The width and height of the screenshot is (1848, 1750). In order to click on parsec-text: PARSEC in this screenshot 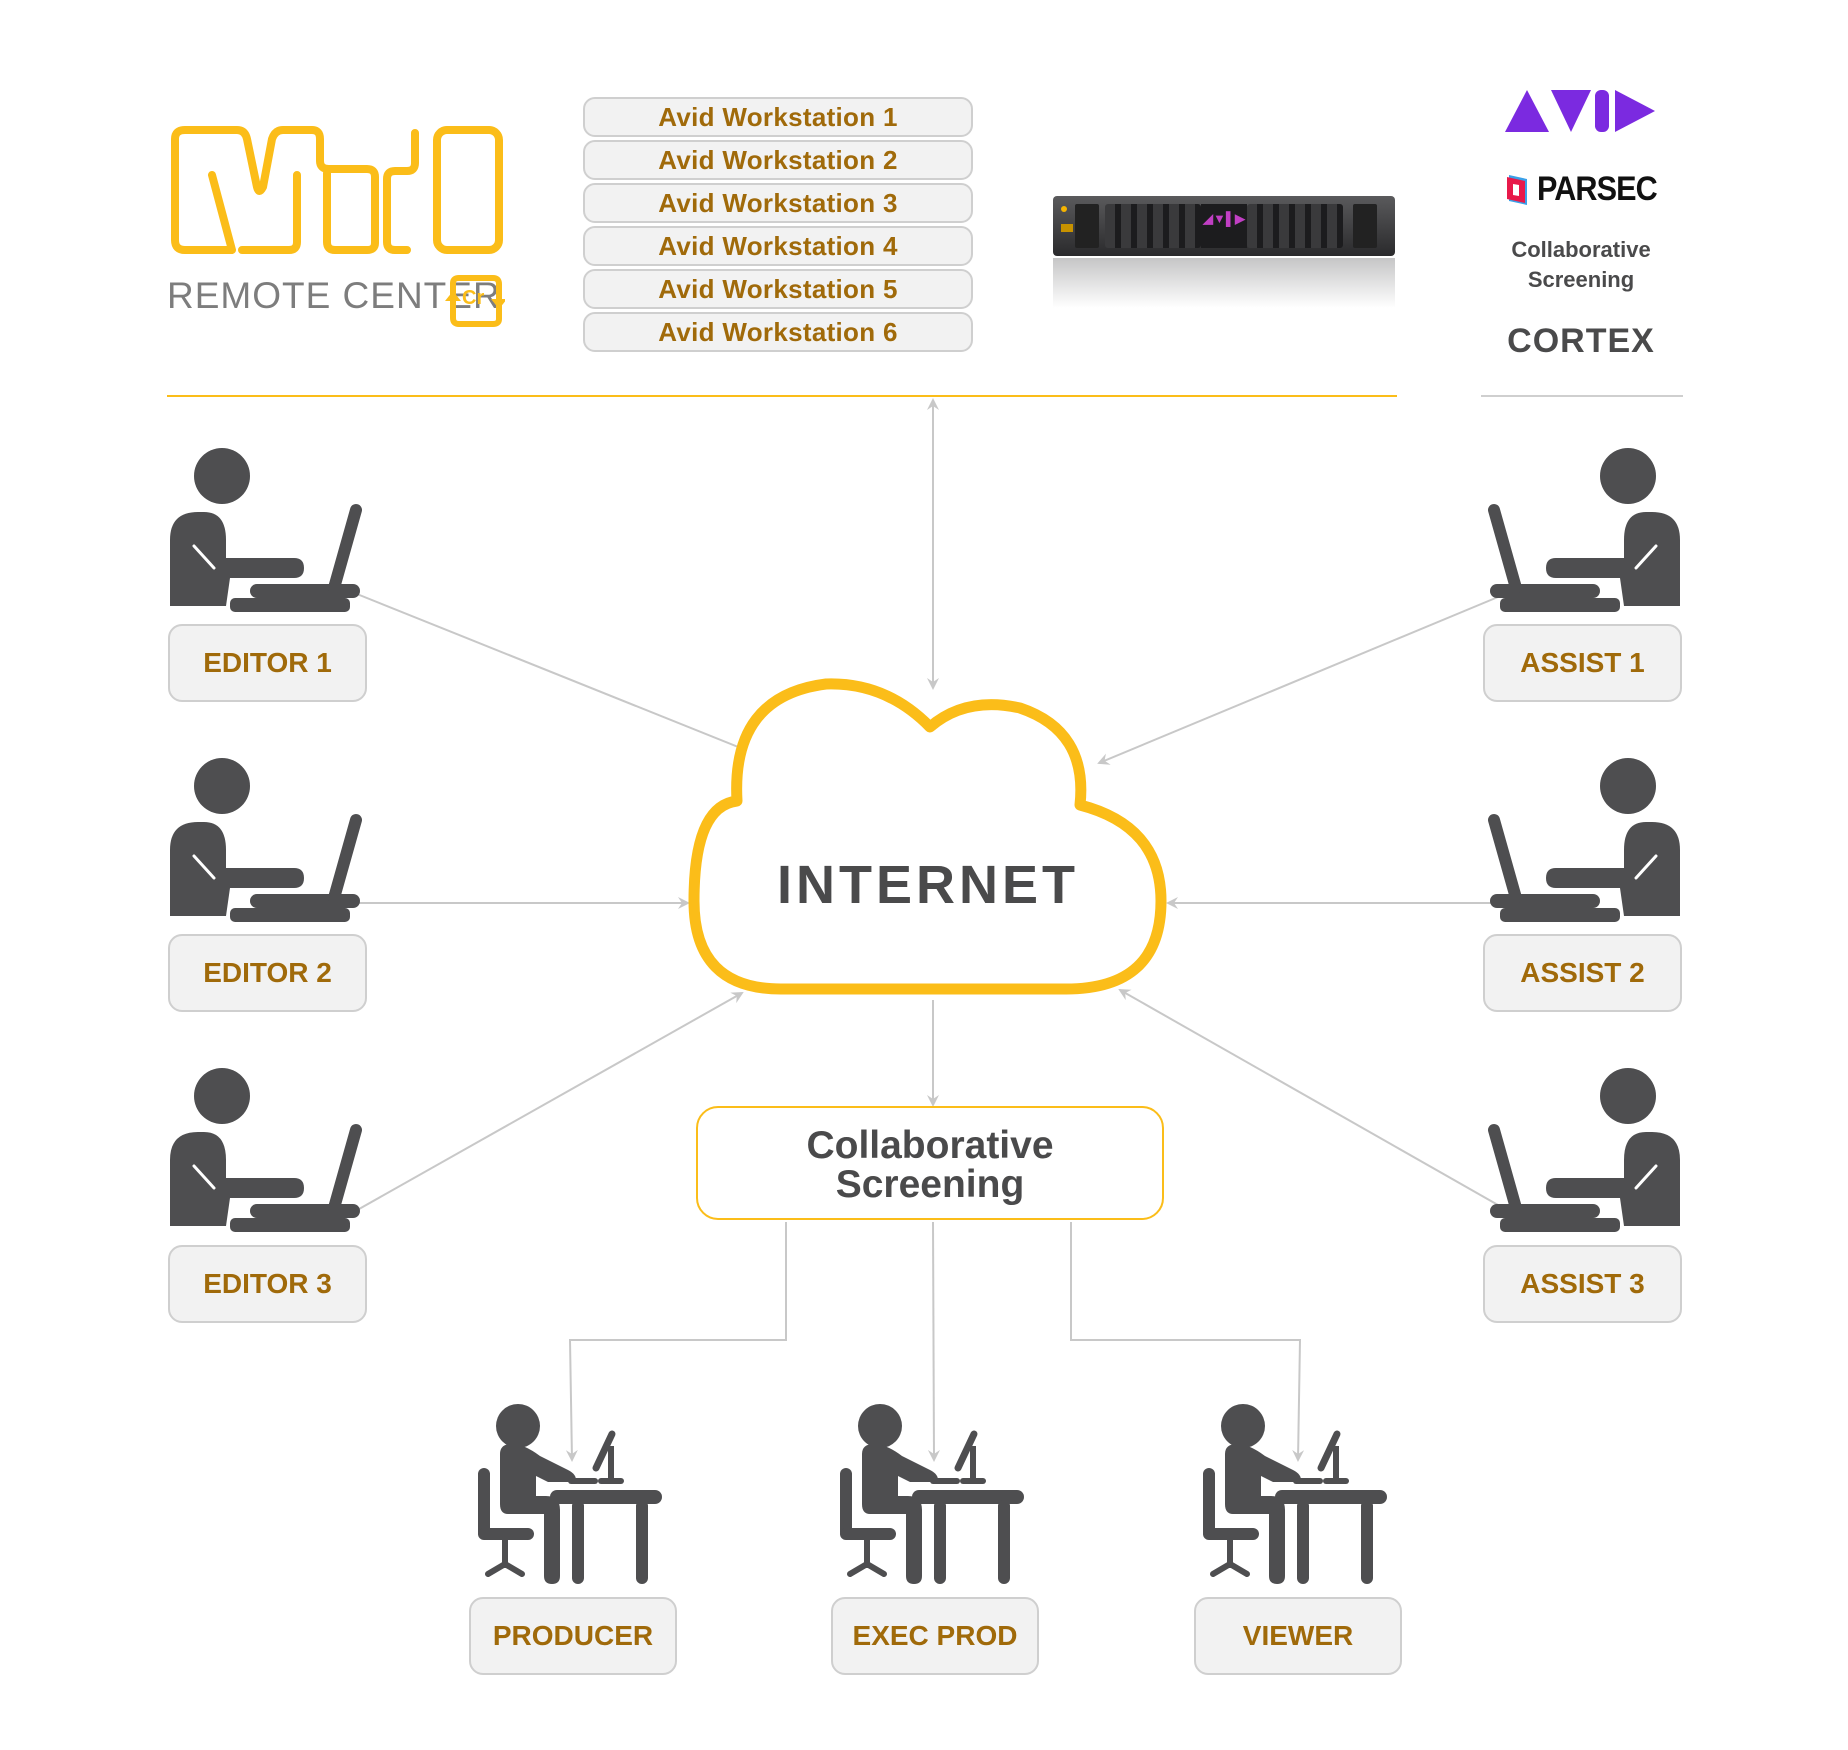, I will do `click(1597, 189)`.